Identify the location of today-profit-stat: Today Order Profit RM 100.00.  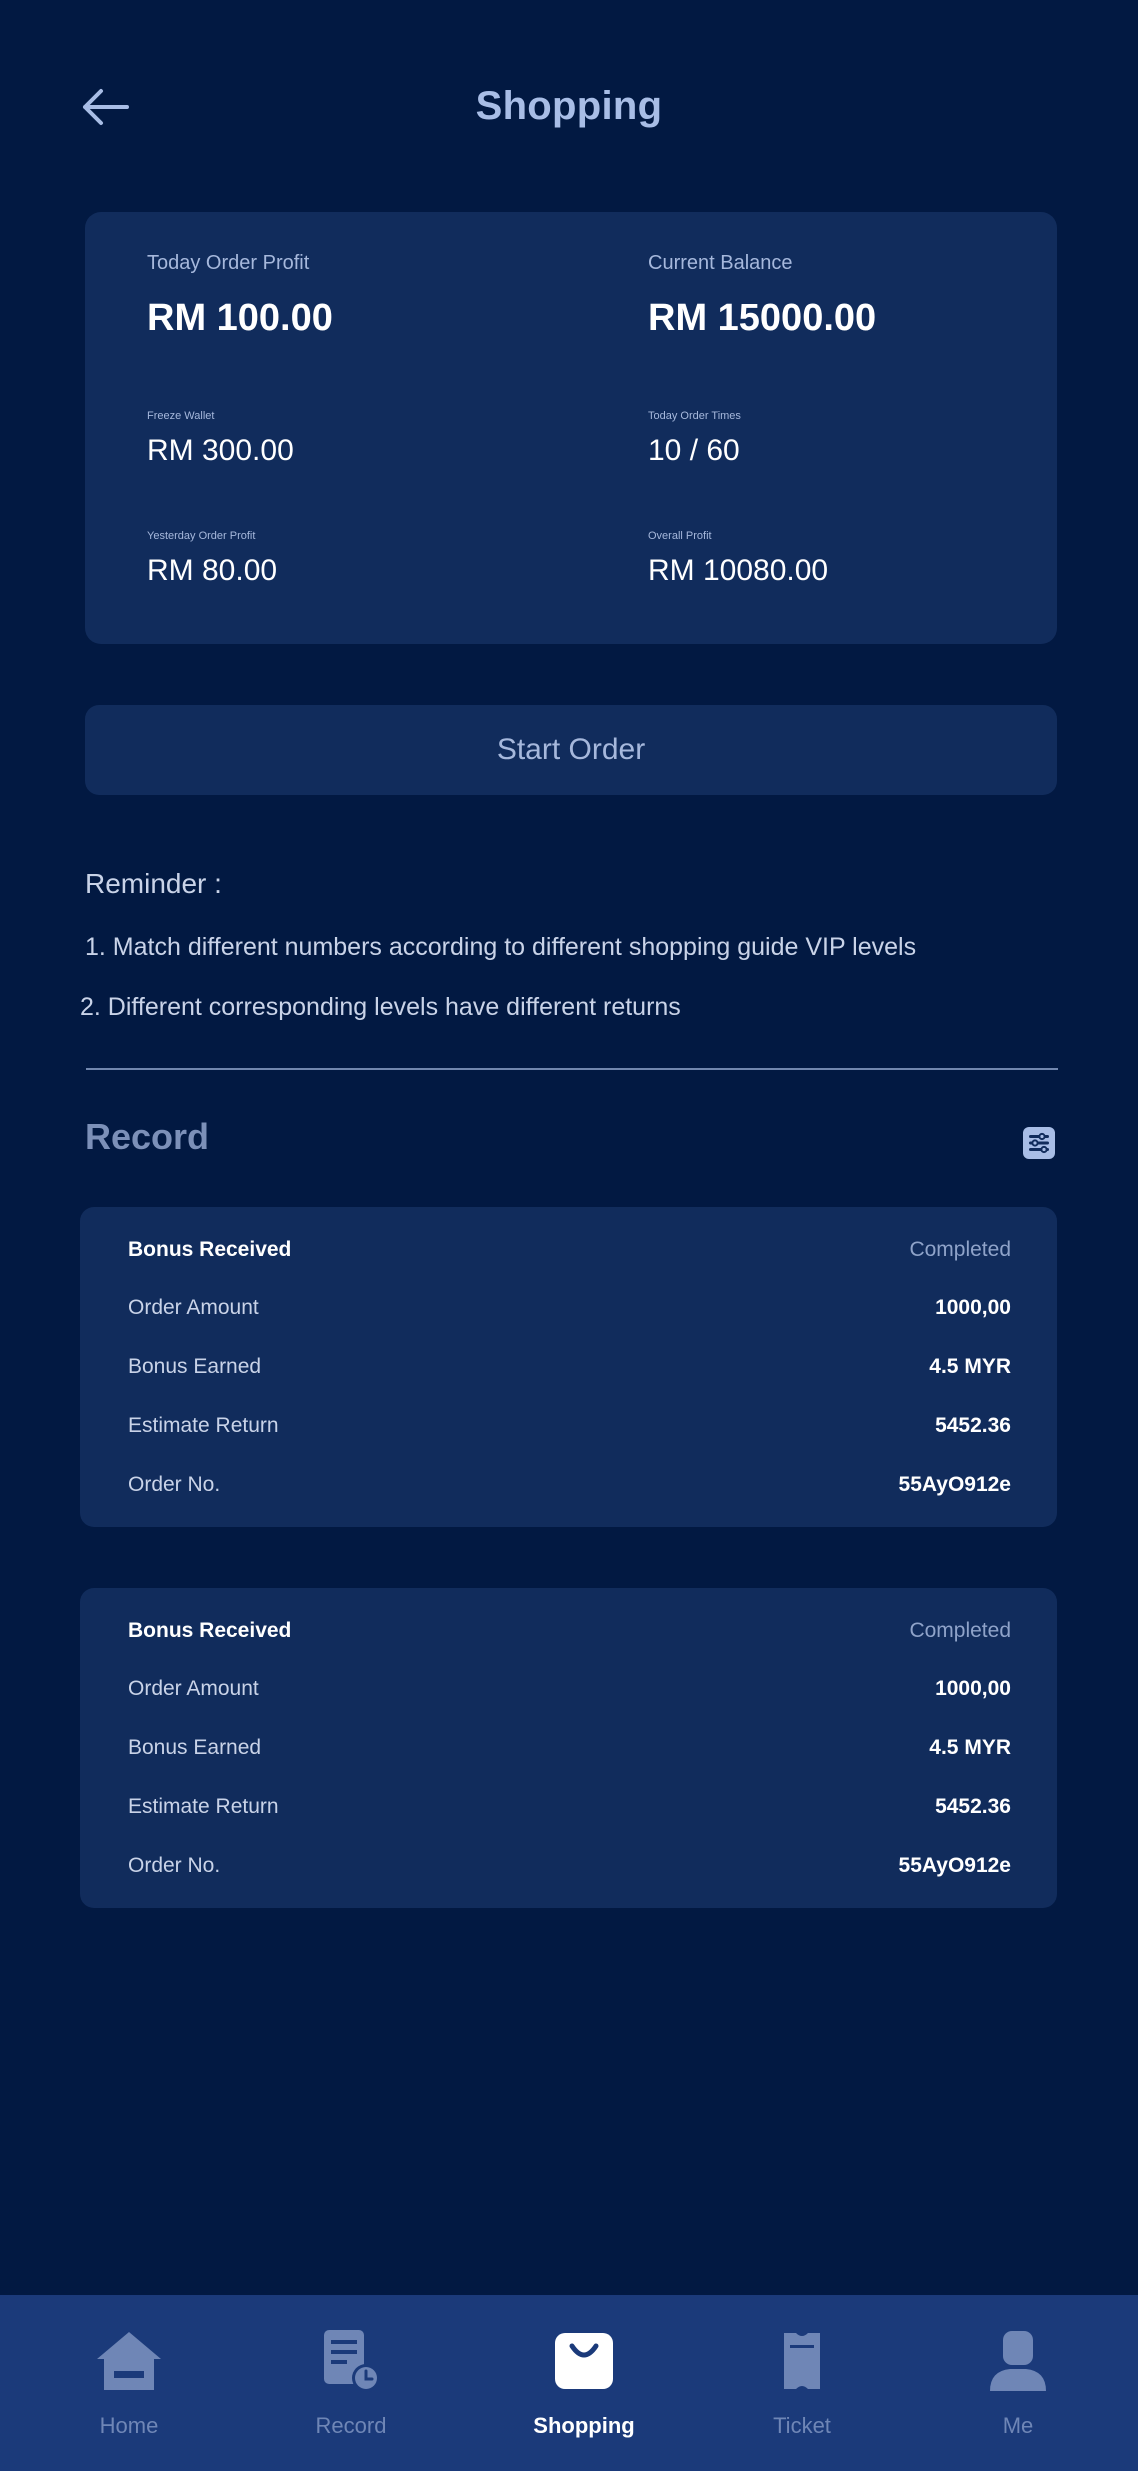
(240, 296).